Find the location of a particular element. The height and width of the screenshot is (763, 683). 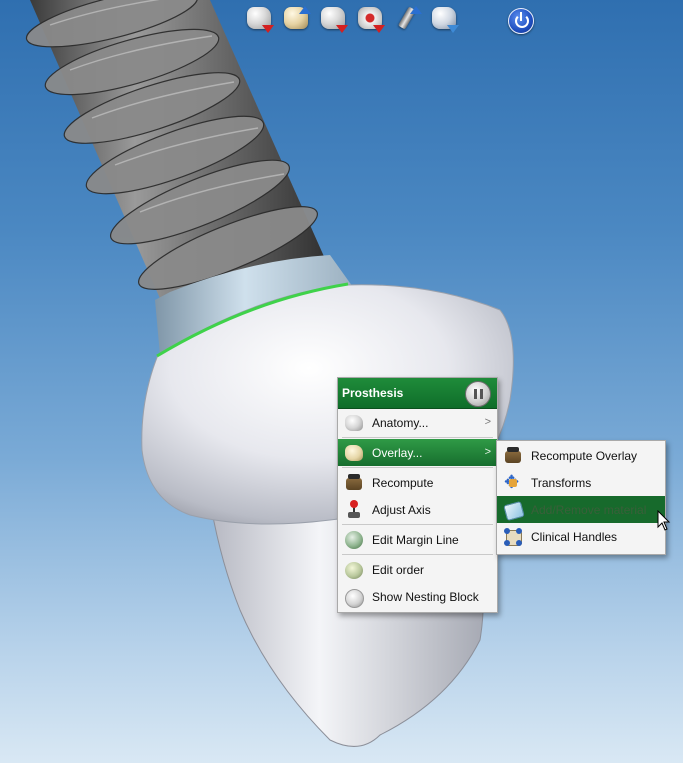

tooth-export-tool-icon is located at coordinates (333, 19).